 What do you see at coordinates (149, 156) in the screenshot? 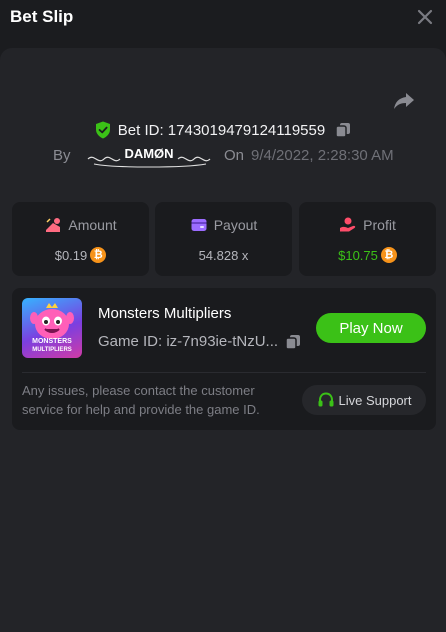
I see `username: DAMØN` at bounding box center [149, 156].